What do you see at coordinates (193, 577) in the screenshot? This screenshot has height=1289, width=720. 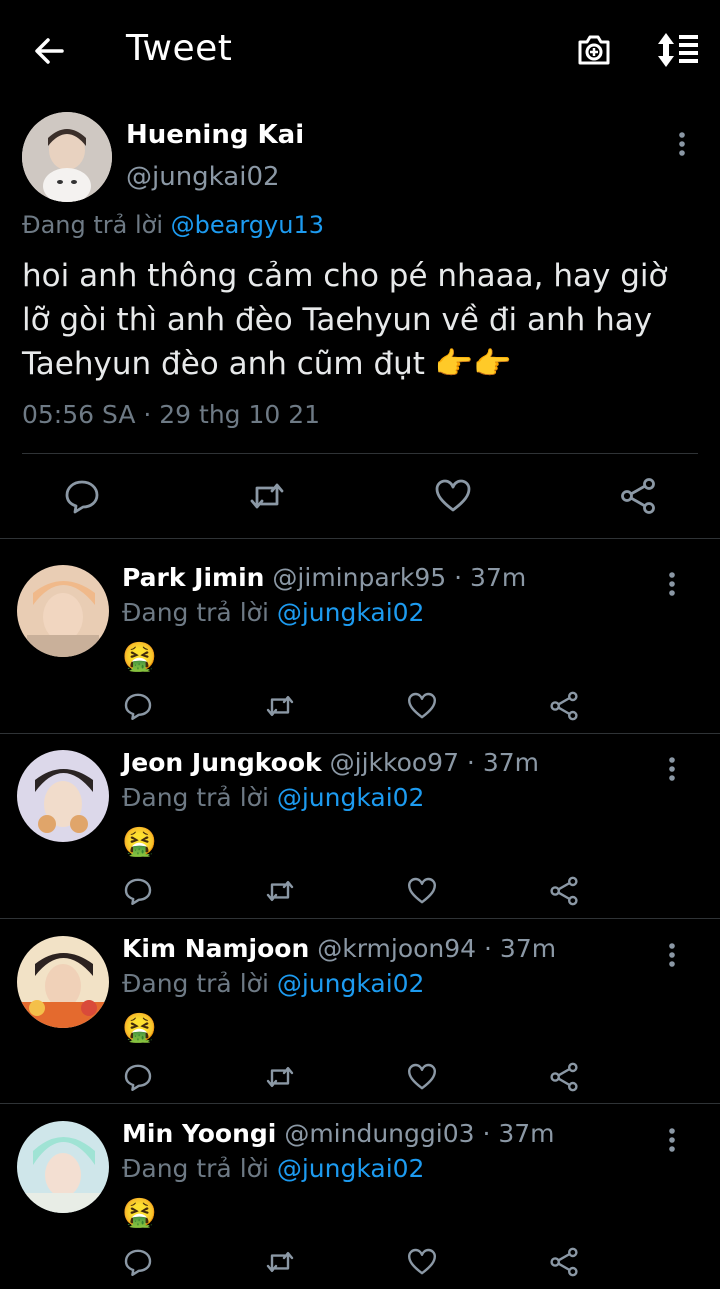 I see `author-name: Park Jimin` at bounding box center [193, 577].